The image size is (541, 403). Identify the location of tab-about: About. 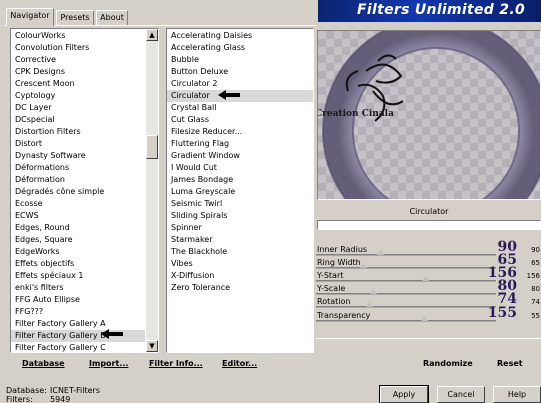
(112, 17).